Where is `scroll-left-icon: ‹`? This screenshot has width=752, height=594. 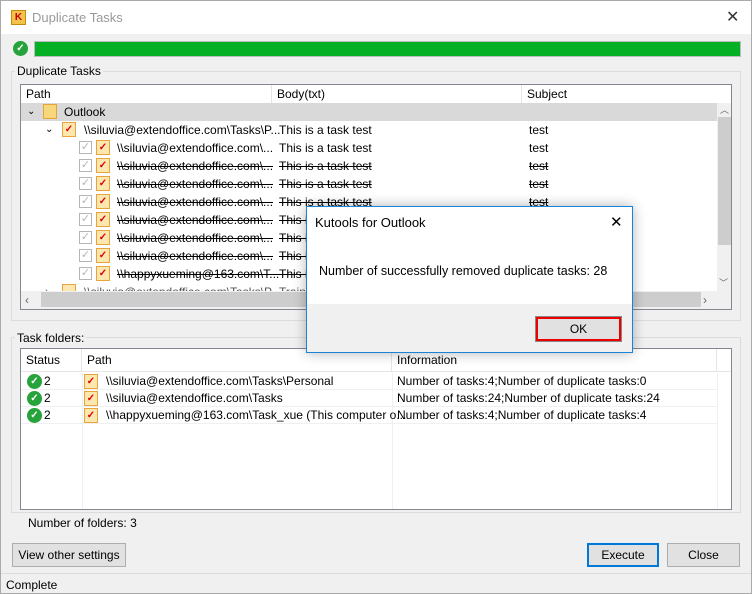
scroll-left-icon: ‹ is located at coordinates (27, 300).